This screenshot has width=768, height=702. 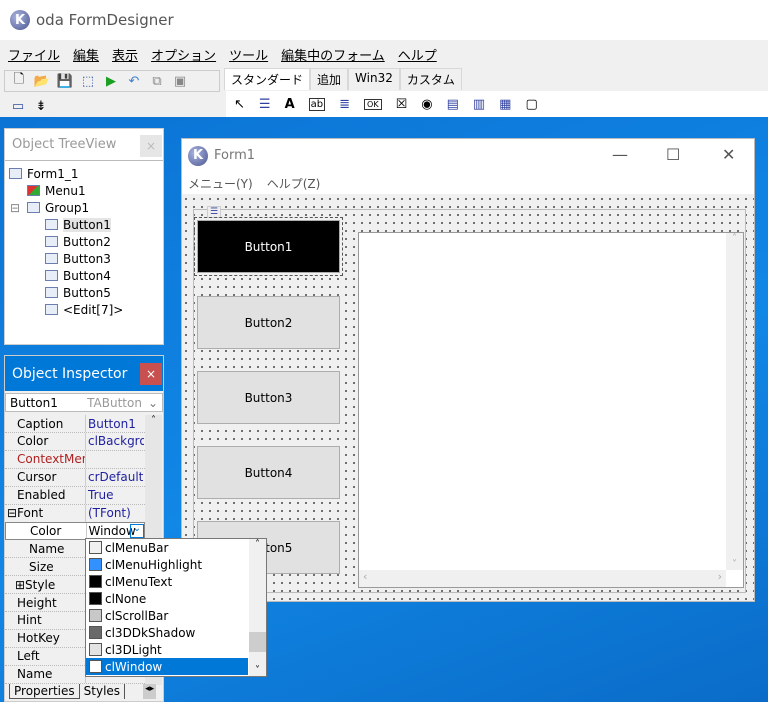 I want to click on color-option: clMenuText, so click(x=167, y=581).